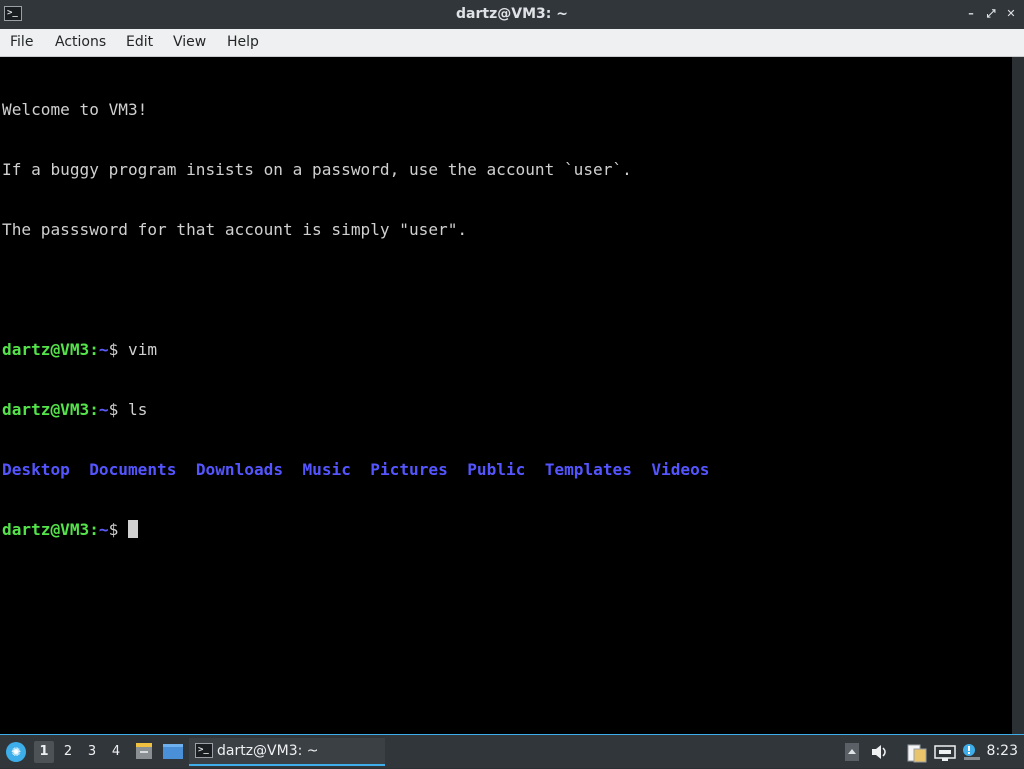 Image resolution: width=1024 pixels, height=769 pixels. What do you see at coordinates (991, 14) in the screenshot?
I see `maximize-button: ⤢` at bounding box center [991, 14].